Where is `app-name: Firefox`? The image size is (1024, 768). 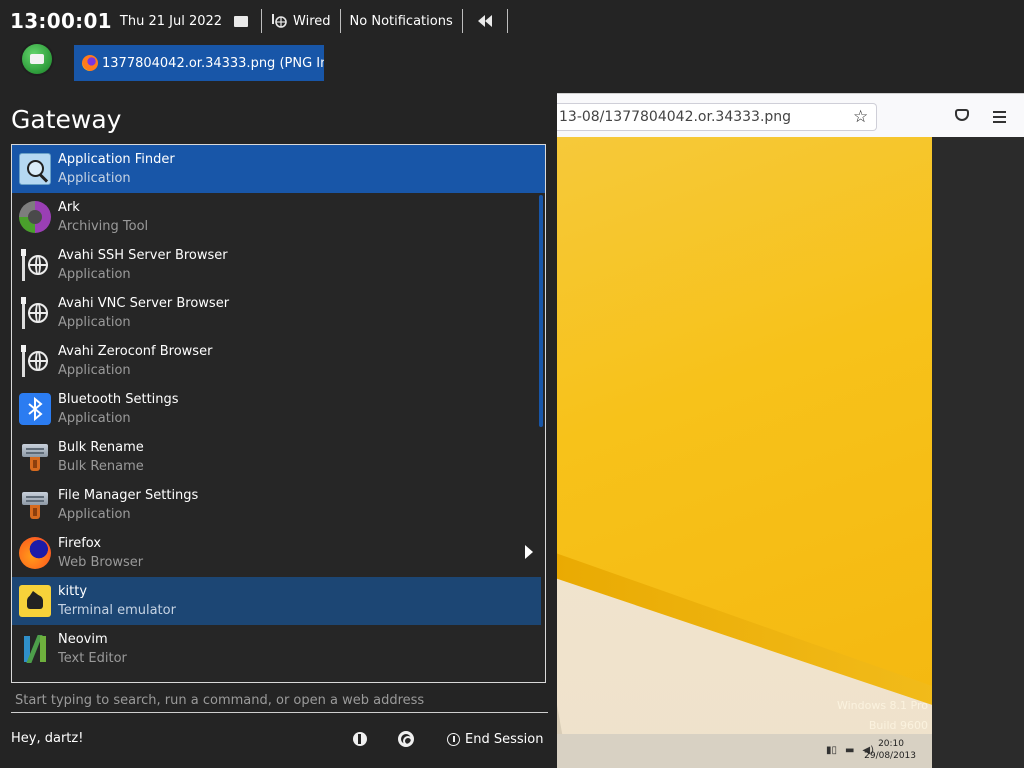 app-name: Firefox is located at coordinates (80, 543).